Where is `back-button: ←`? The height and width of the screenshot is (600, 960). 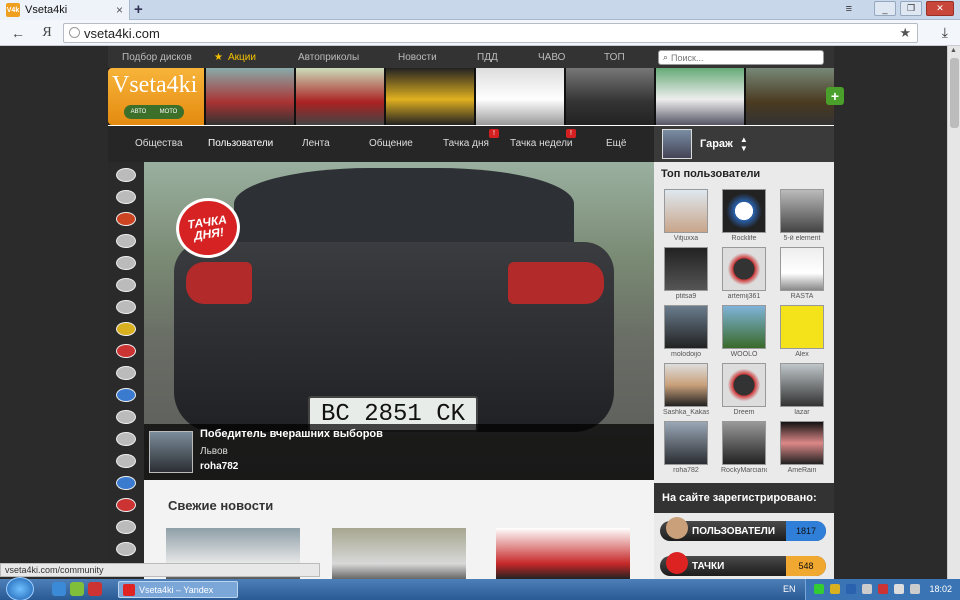 back-button: ← is located at coordinates (18, 33).